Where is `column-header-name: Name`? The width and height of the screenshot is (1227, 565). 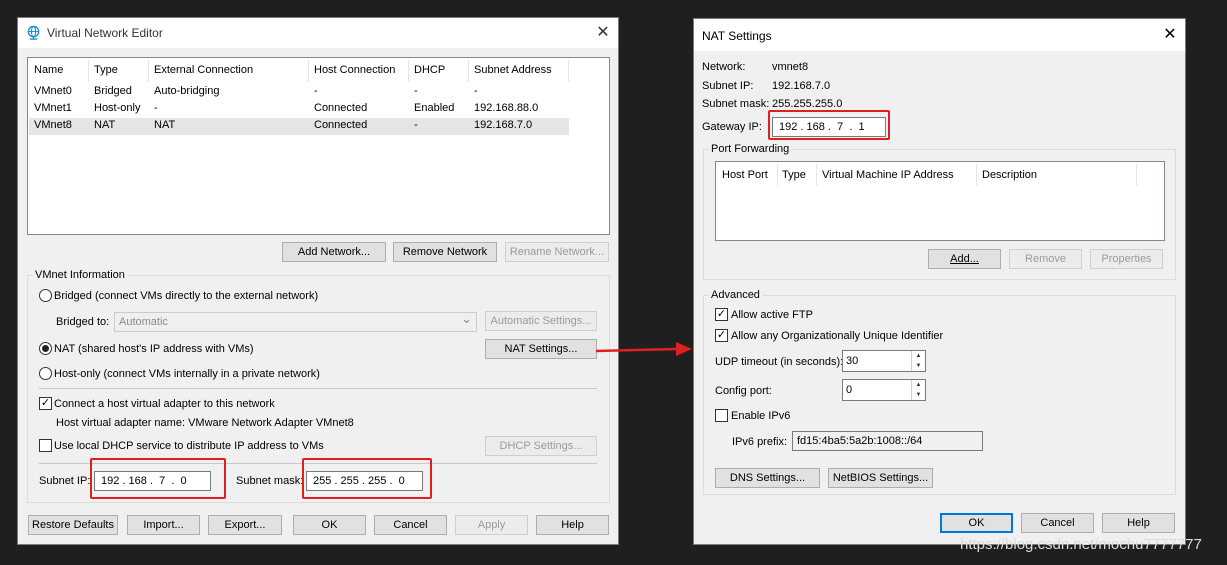 column-header-name: Name is located at coordinates (48, 70).